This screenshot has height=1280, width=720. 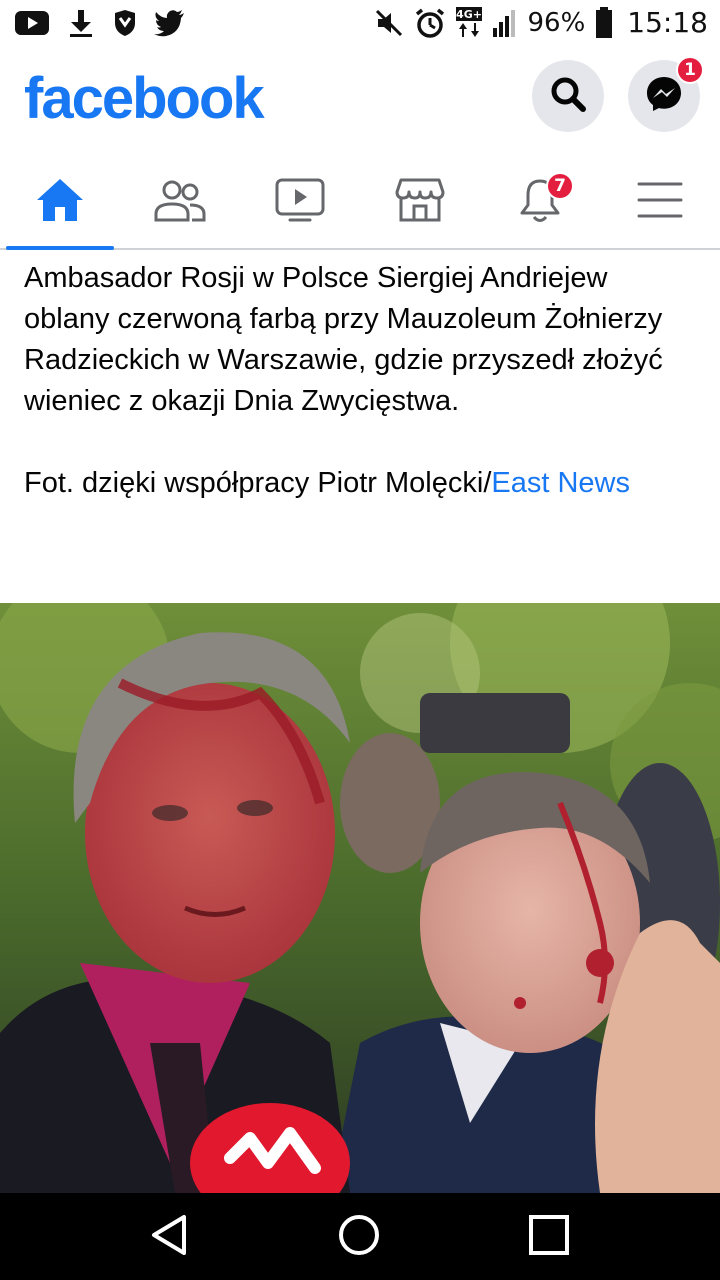 I want to click on facebook-logo: facebook, so click(x=144, y=99).